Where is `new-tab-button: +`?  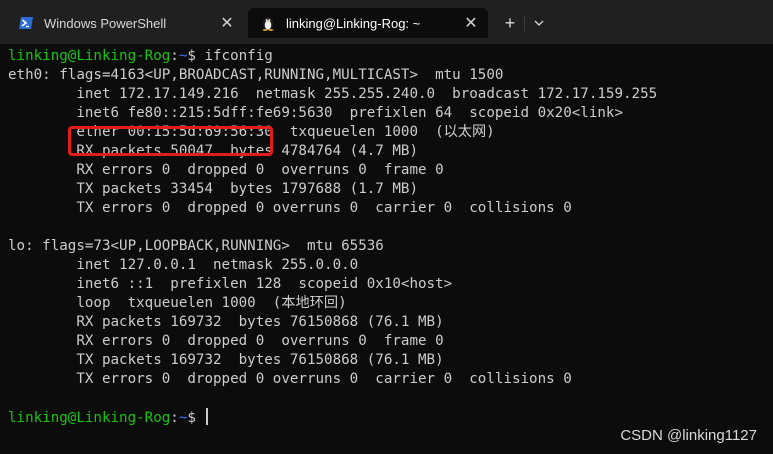
new-tab-button: + is located at coordinates (510, 23).